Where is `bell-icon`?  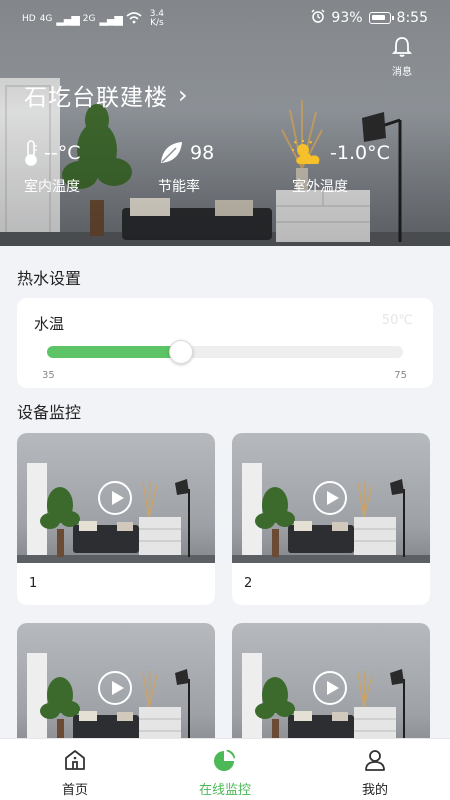
bell-icon is located at coordinates (402, 47).